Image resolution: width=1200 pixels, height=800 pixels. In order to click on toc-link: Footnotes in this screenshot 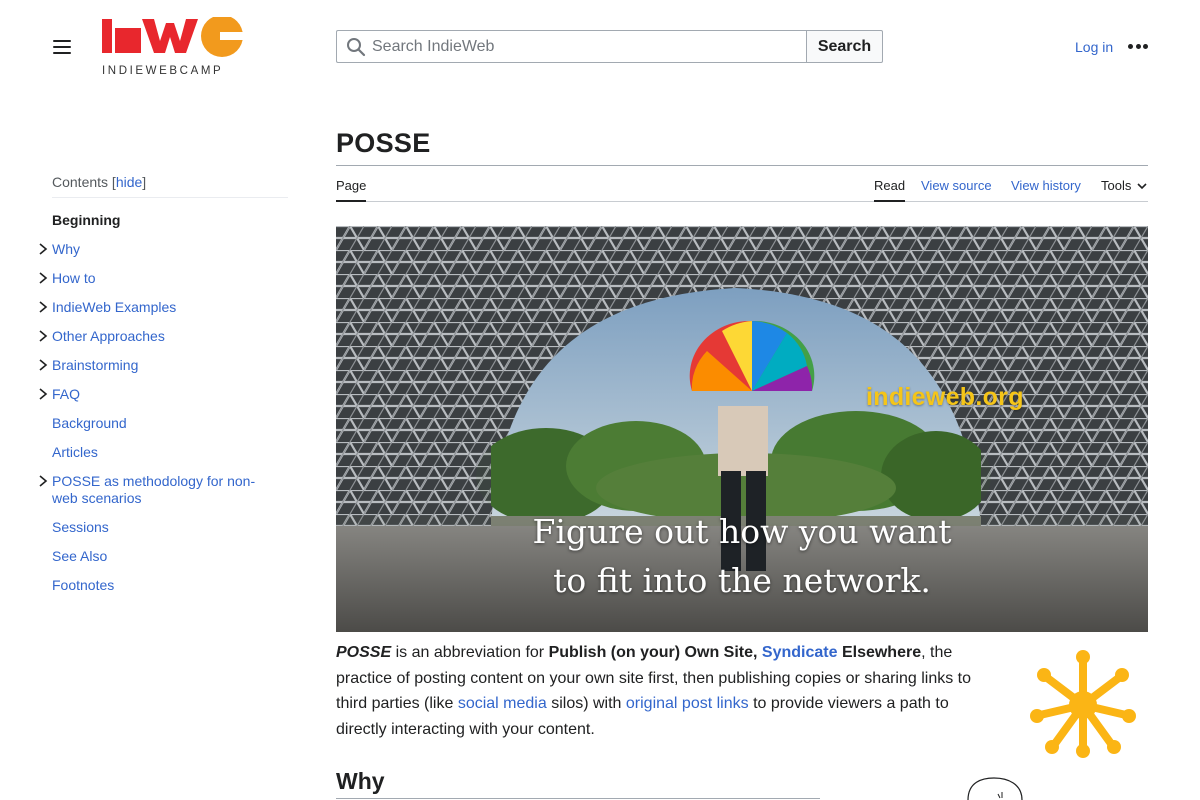, I will do `click(162, 585)`.